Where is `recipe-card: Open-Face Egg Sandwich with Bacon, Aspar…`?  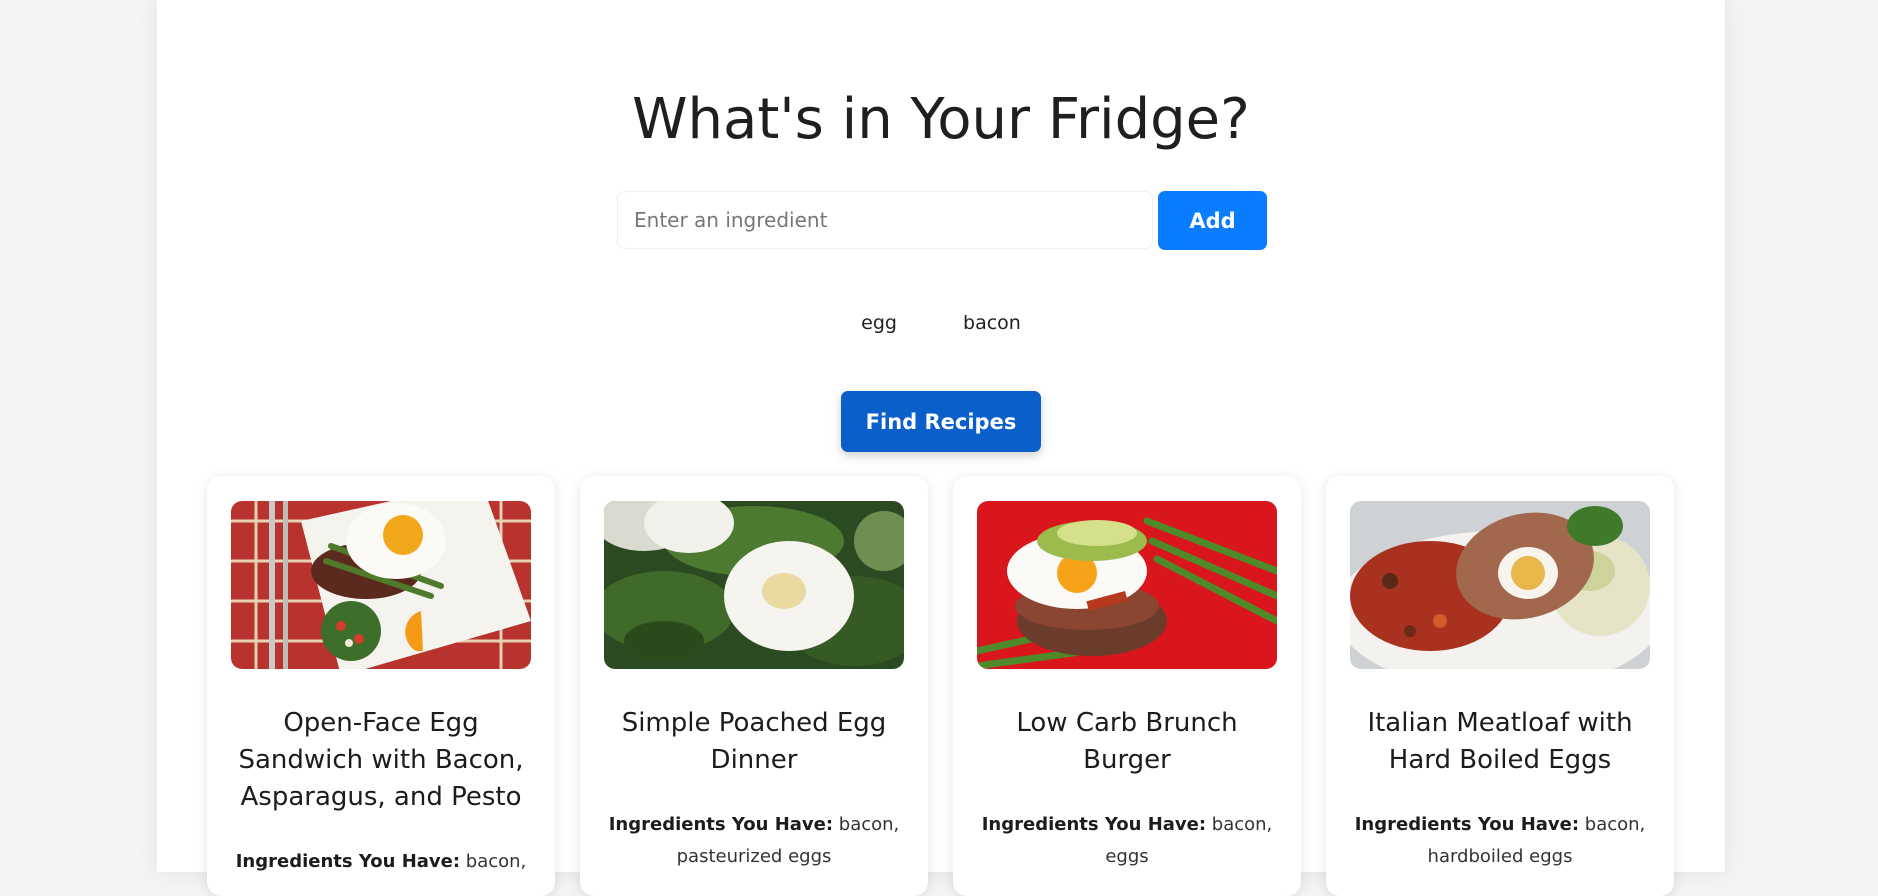
recipe-card: Open-Face Egg Sandwich with Bacon, Aspar… is located at coordinates (381, 686).